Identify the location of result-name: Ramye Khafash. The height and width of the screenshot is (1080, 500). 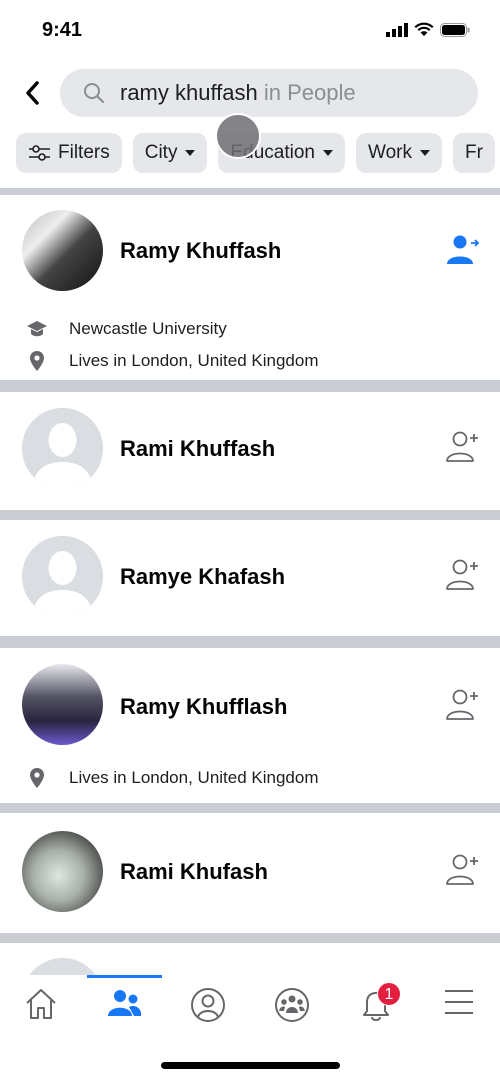
(202, 577).